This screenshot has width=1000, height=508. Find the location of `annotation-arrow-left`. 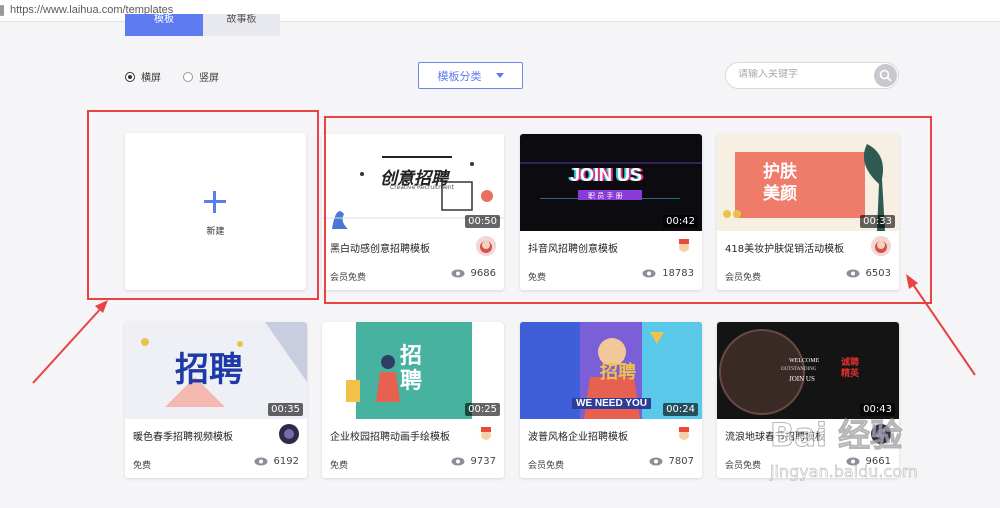

annotation-arrow-left is located at coordinates (68, 344).